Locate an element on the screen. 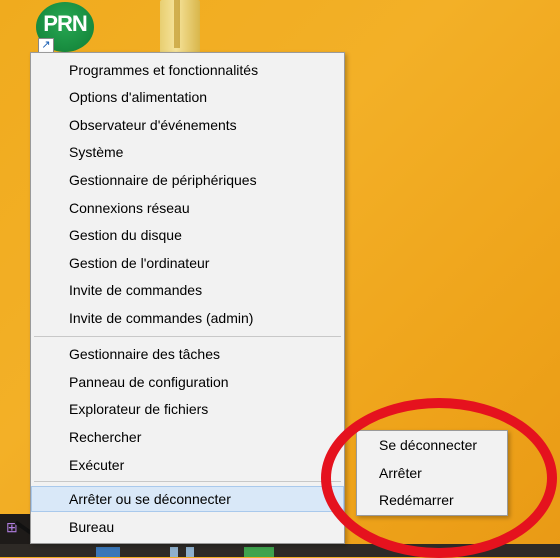 The height and width of the screenshot is (558, 560). menu-item-command-prompt: Invite de commandes is located at coordinates (187, 290).